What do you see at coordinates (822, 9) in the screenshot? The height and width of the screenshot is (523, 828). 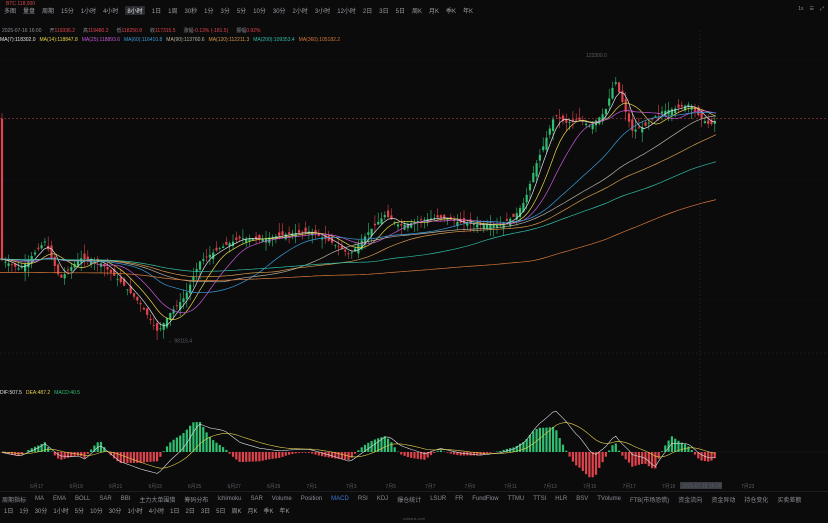 I see `toolbar-right-button: ⤢` at bounding box center [822, 9].